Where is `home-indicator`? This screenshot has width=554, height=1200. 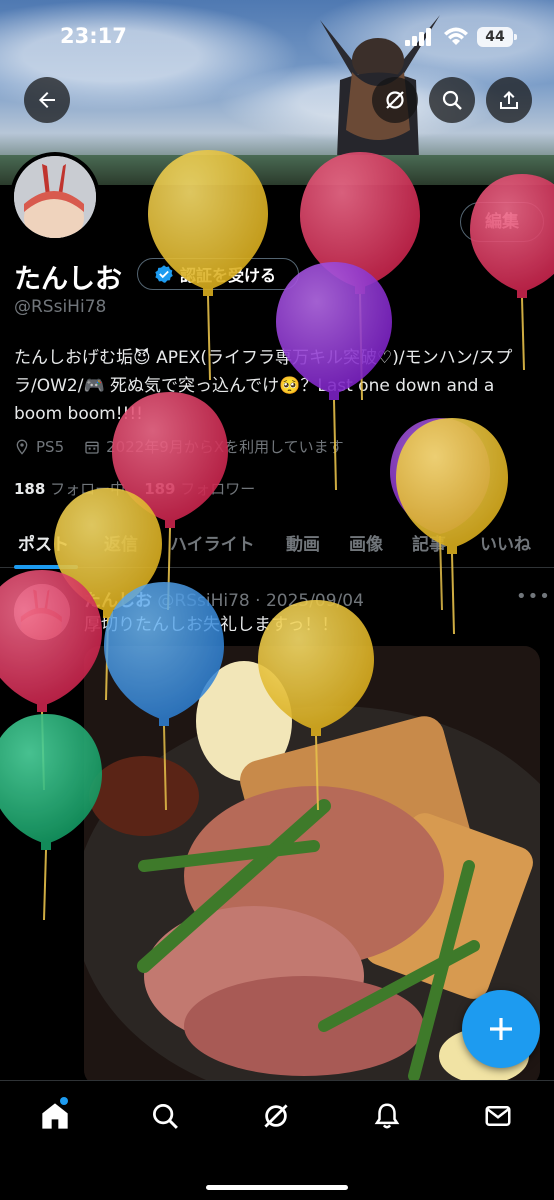
home-indicator is located at coordinates (277, 1187).